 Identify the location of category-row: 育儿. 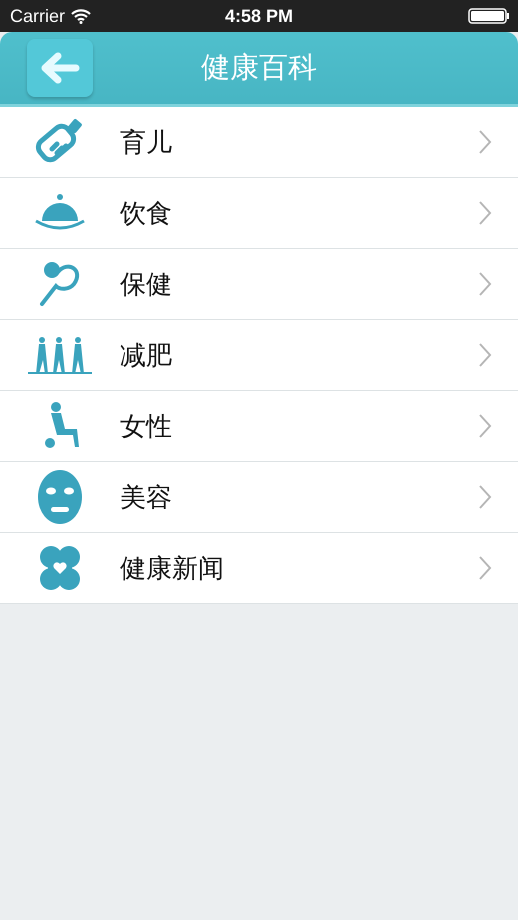
(259, 142).